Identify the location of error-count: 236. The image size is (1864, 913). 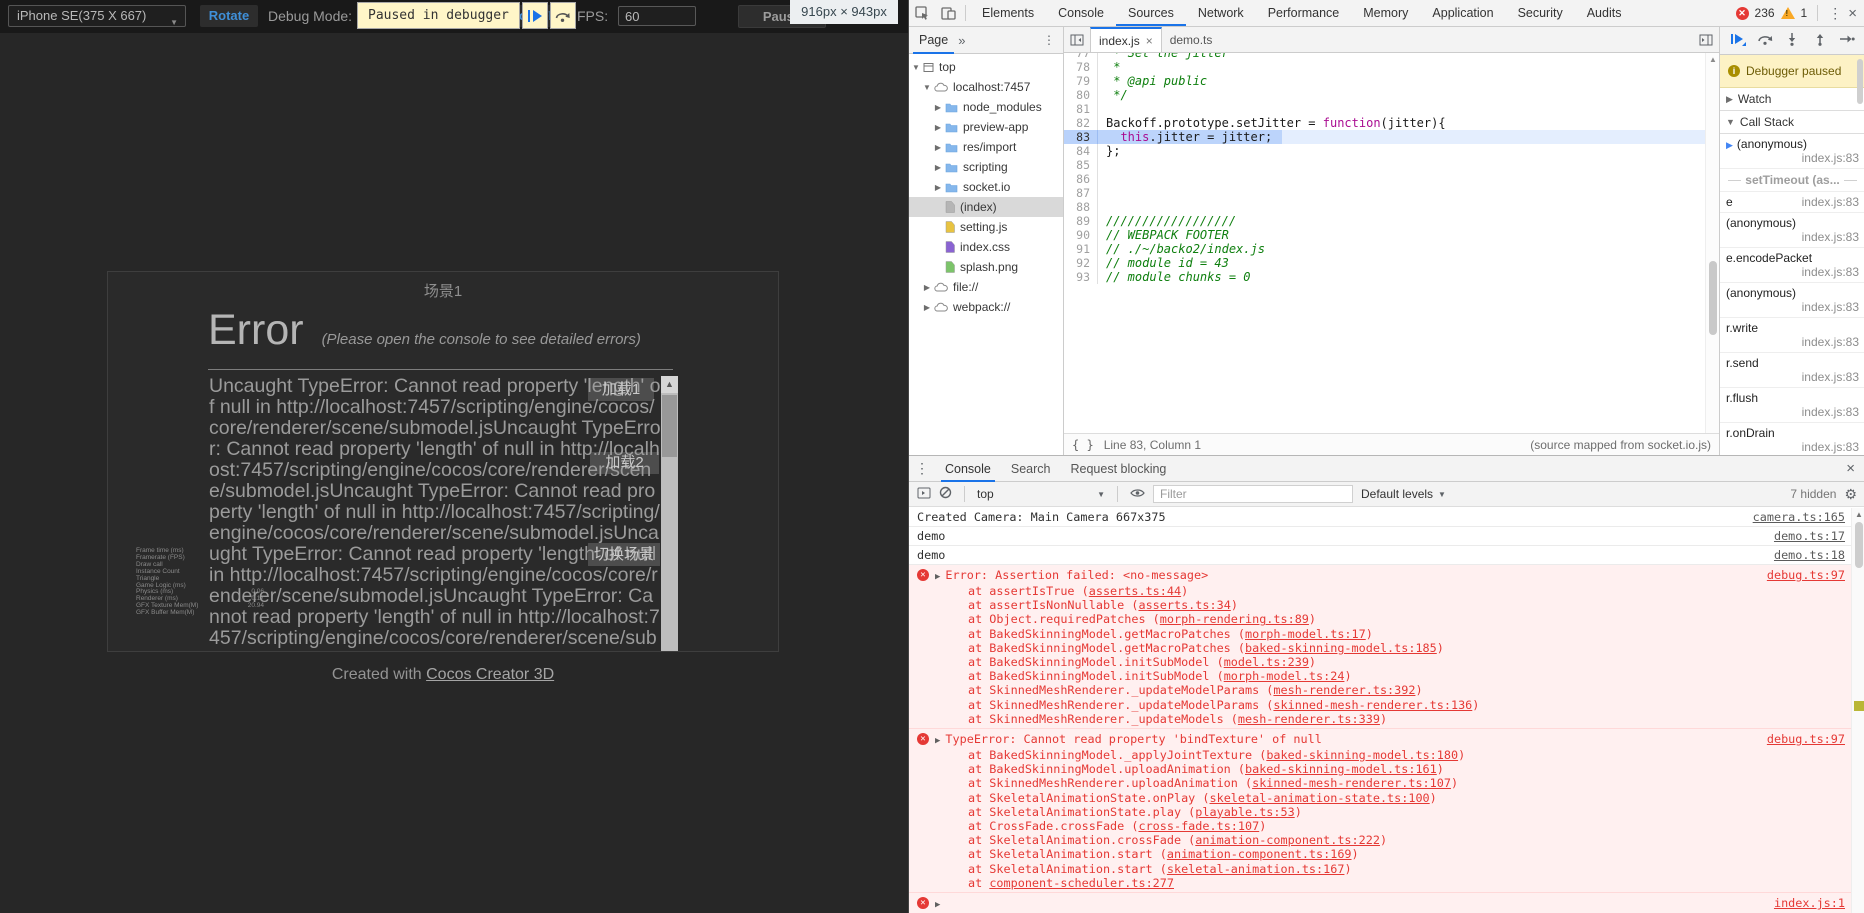
(1765, 13).